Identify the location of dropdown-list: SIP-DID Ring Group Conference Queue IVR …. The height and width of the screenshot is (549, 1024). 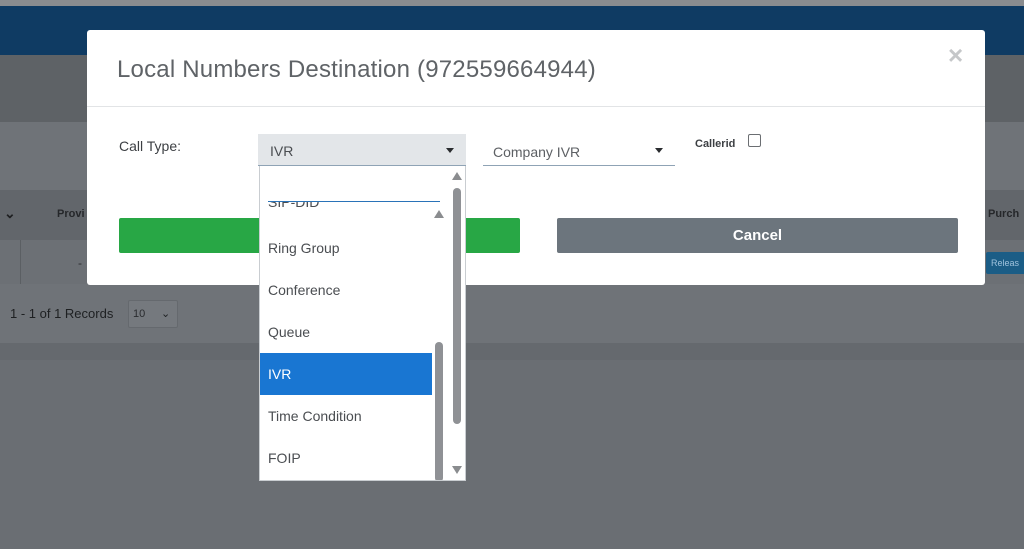
(346, 341).